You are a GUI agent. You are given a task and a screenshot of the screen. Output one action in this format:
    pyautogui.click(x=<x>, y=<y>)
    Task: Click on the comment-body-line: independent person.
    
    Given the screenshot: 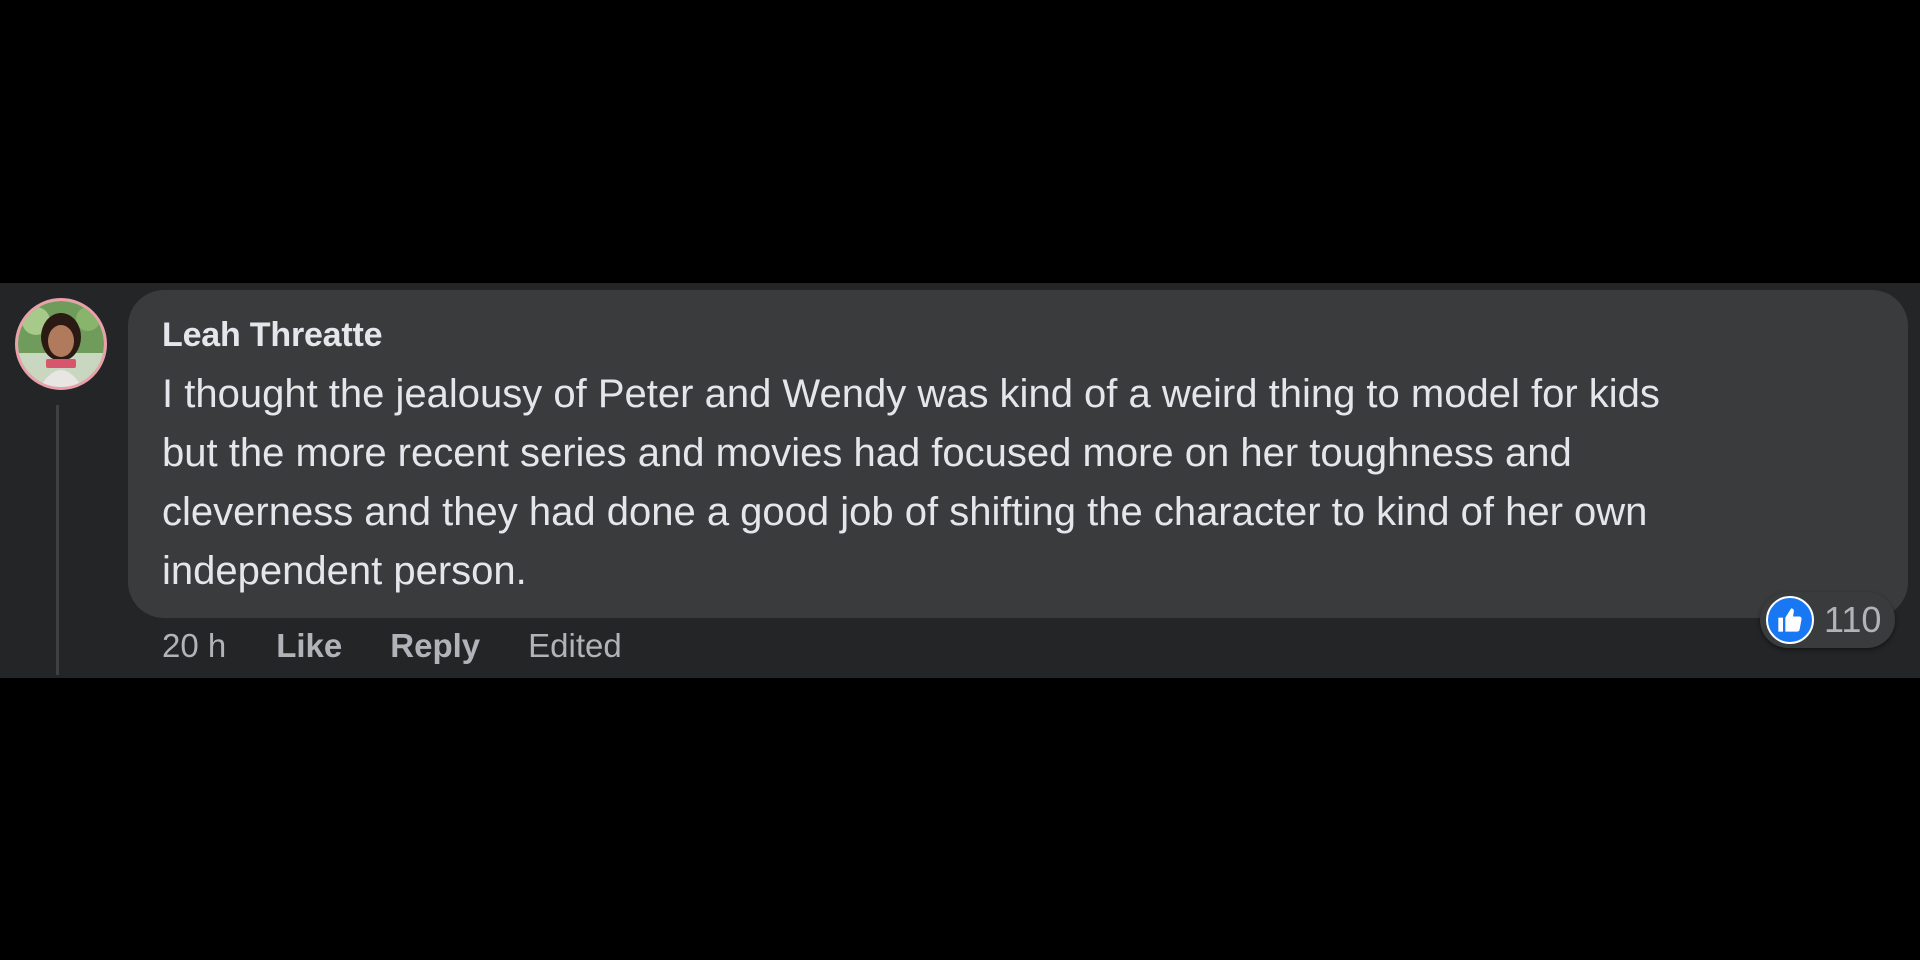 What is the action you would take?
    pyautogui.click(x=344, y=571)
    